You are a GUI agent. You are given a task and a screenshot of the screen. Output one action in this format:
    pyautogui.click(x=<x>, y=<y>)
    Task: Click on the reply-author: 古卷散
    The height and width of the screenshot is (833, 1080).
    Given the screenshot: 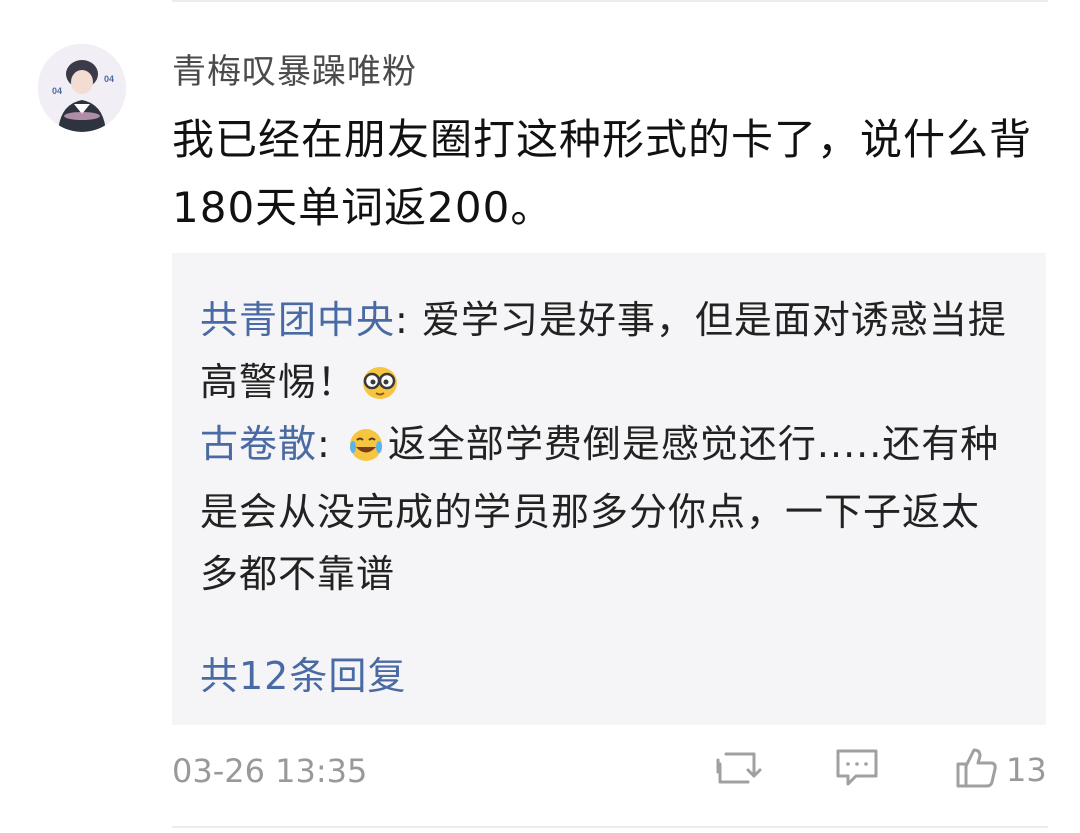 What is the action you would take?
    pyautogui.click(x=258, y=444)
    